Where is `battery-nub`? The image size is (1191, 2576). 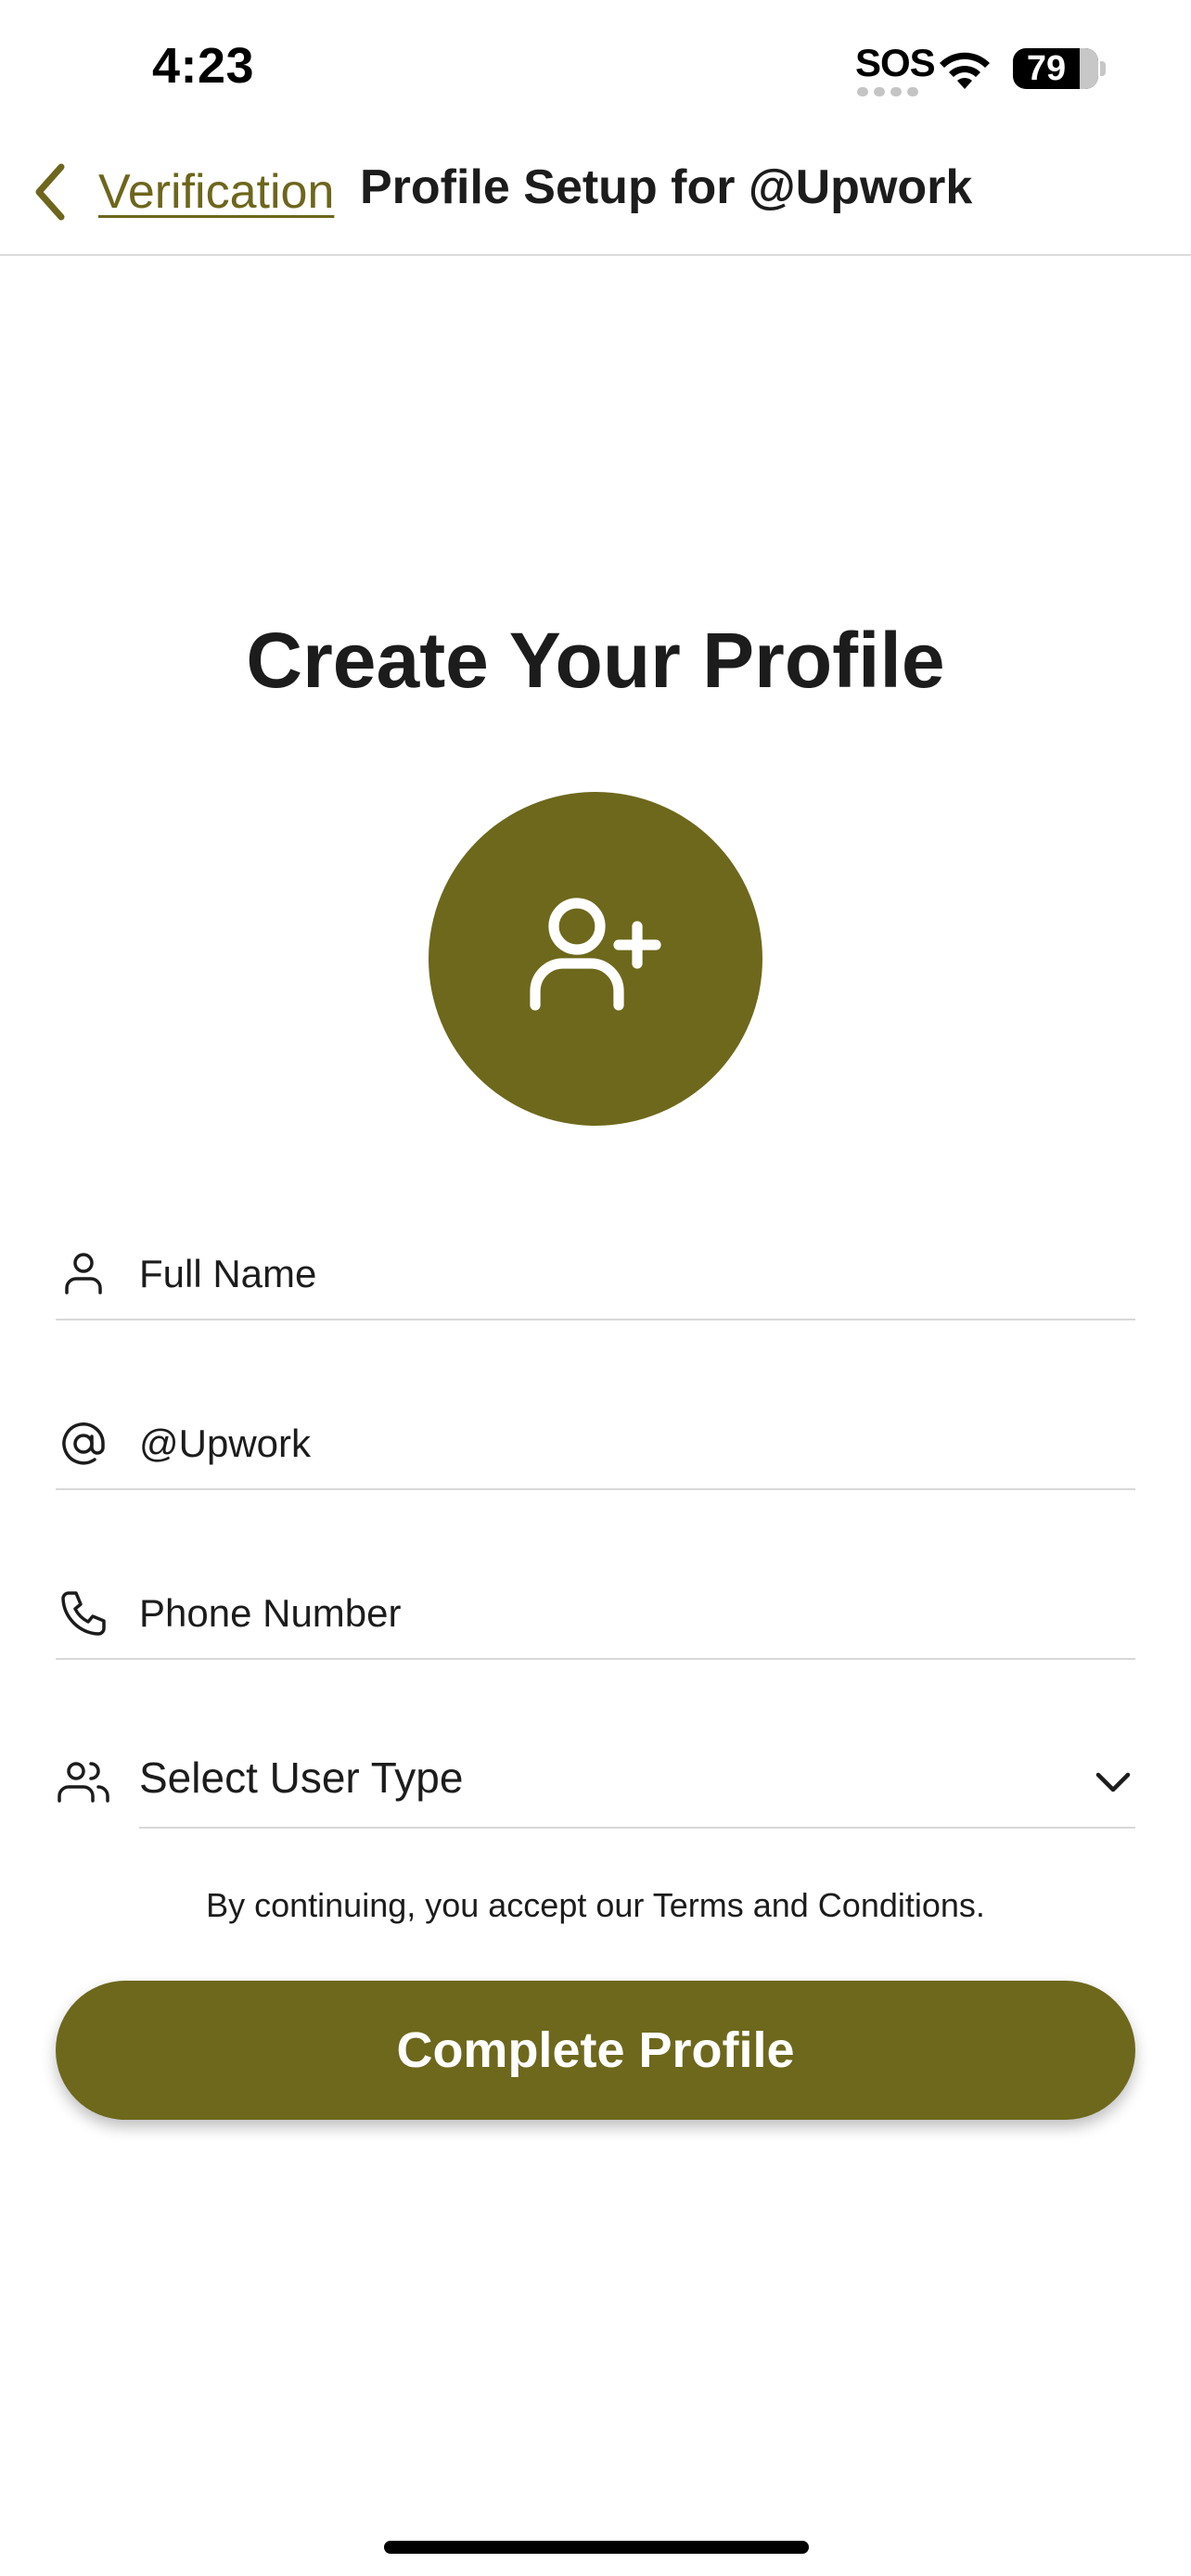
battery-nub is located at coordinates (1103, 68).